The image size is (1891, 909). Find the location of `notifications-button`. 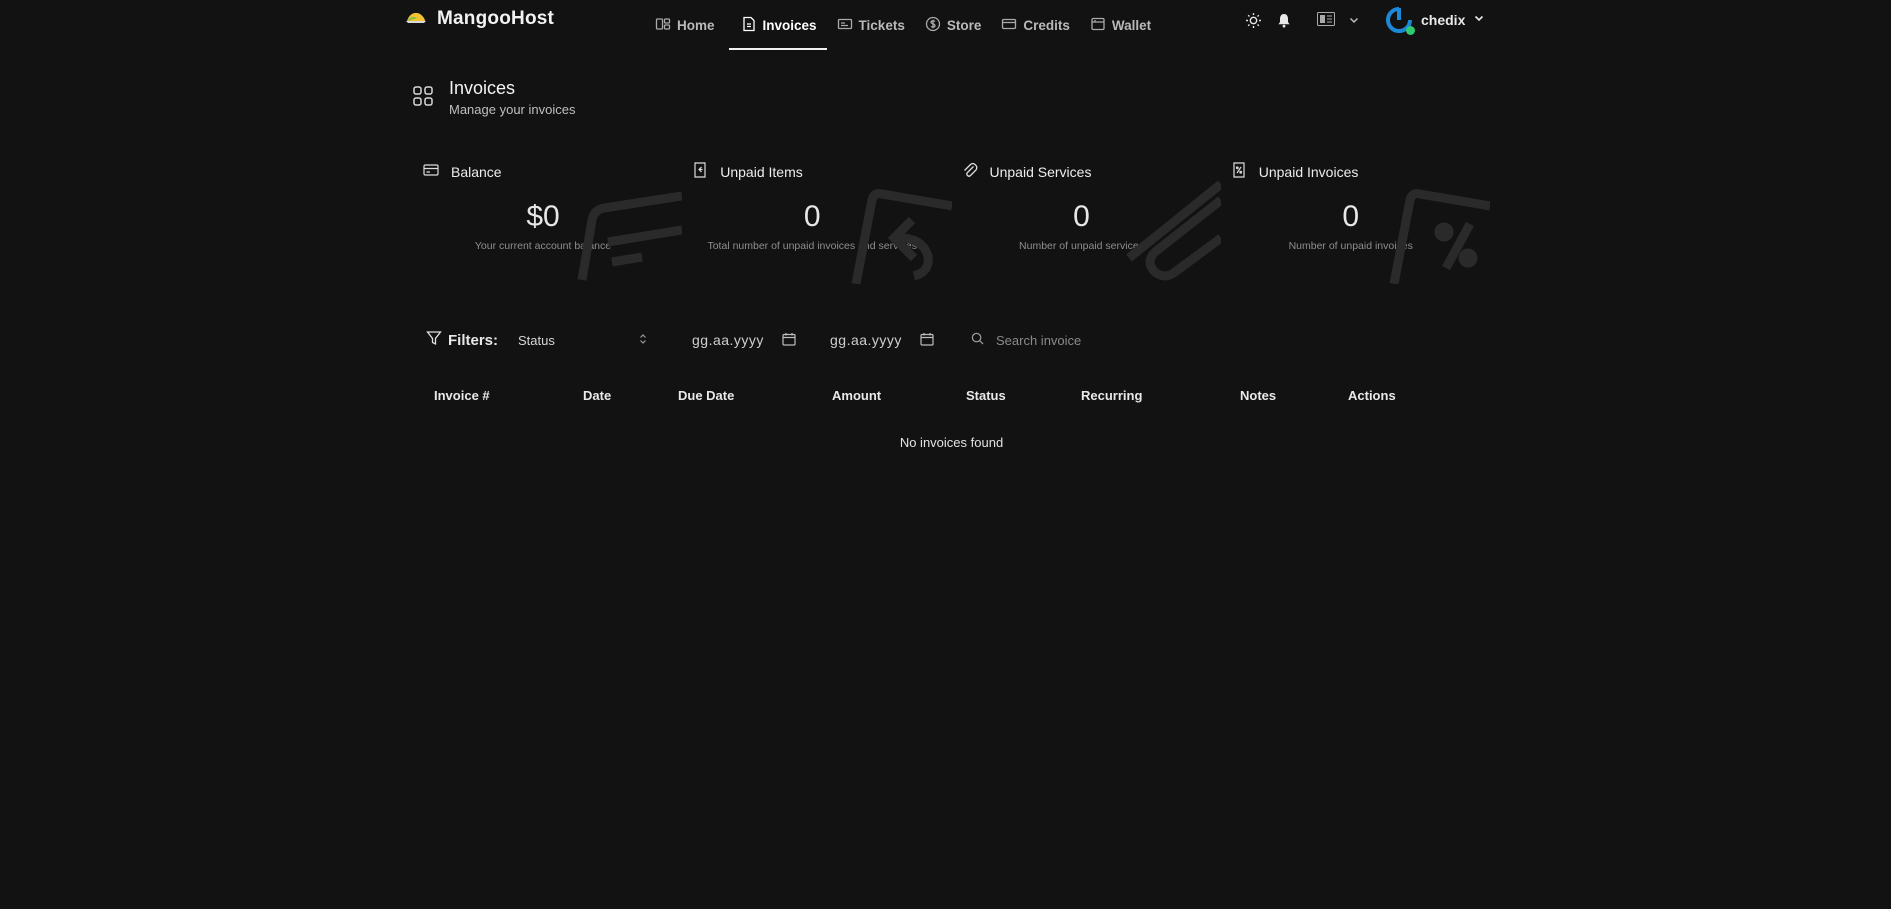

notifications-button is located at coordinates (1284, 23).